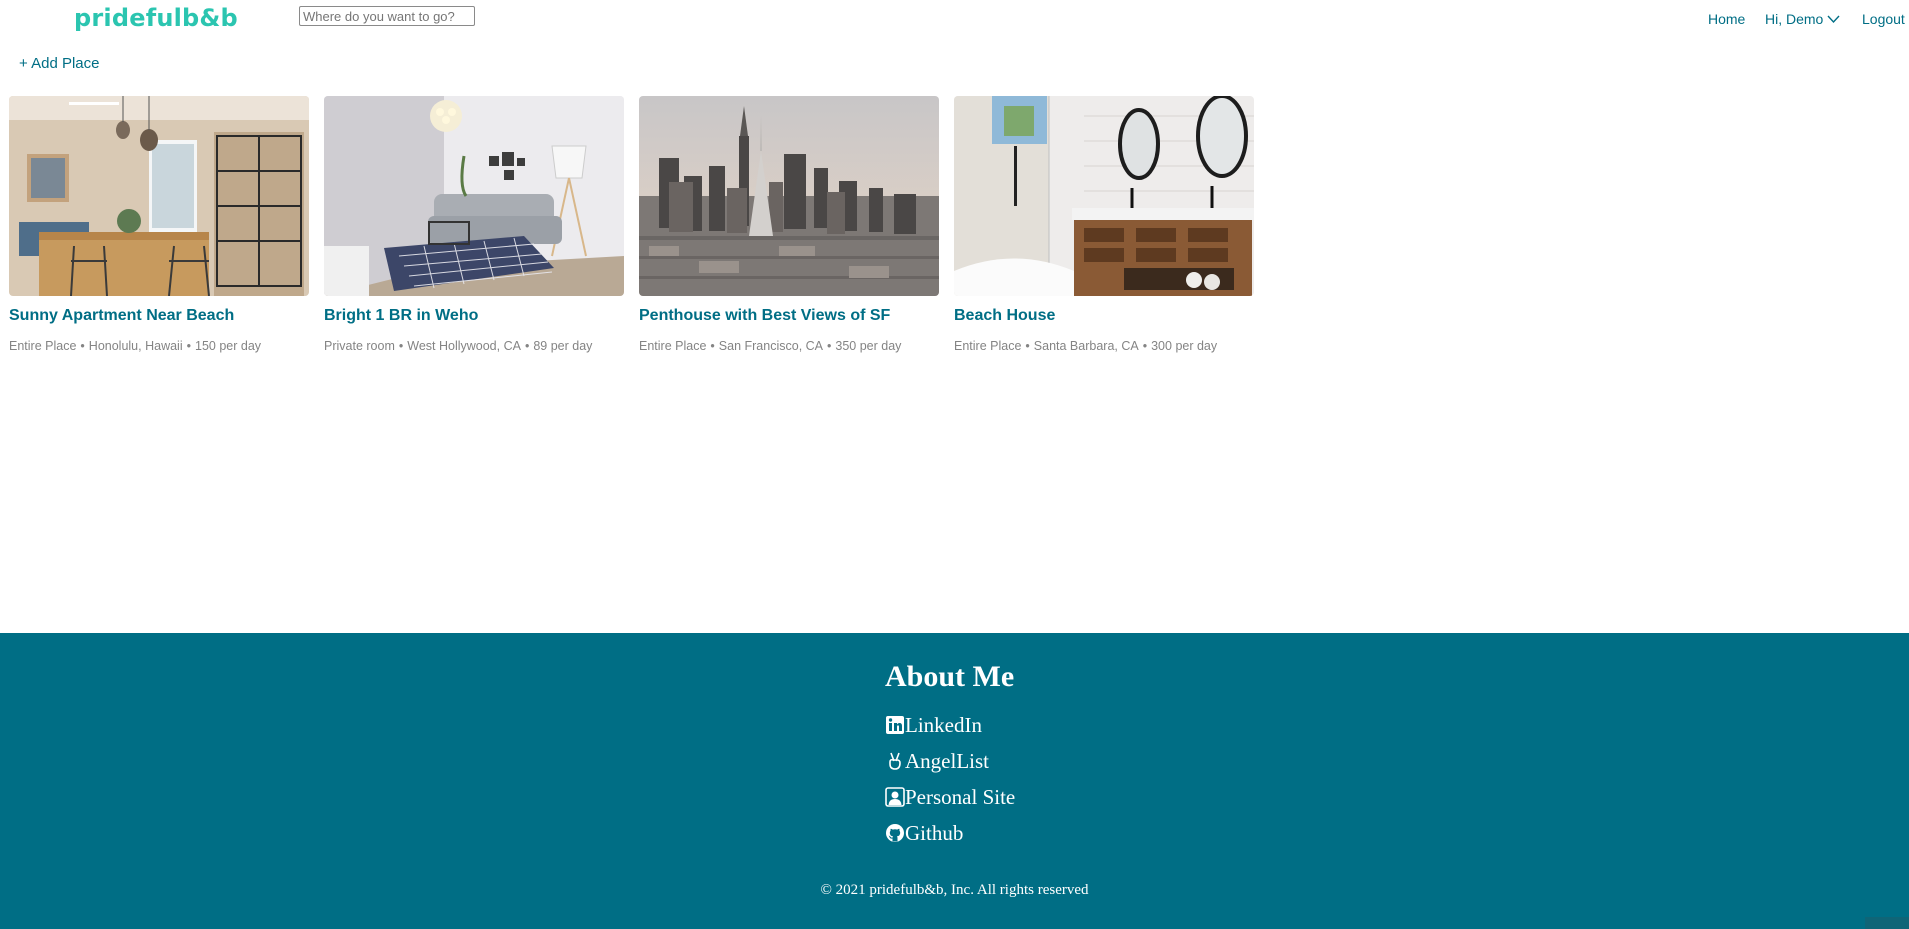 This screenshot has width=1909, height=929. I want to click on footer-link-personal-site: Personal Site, so click(950, 797).